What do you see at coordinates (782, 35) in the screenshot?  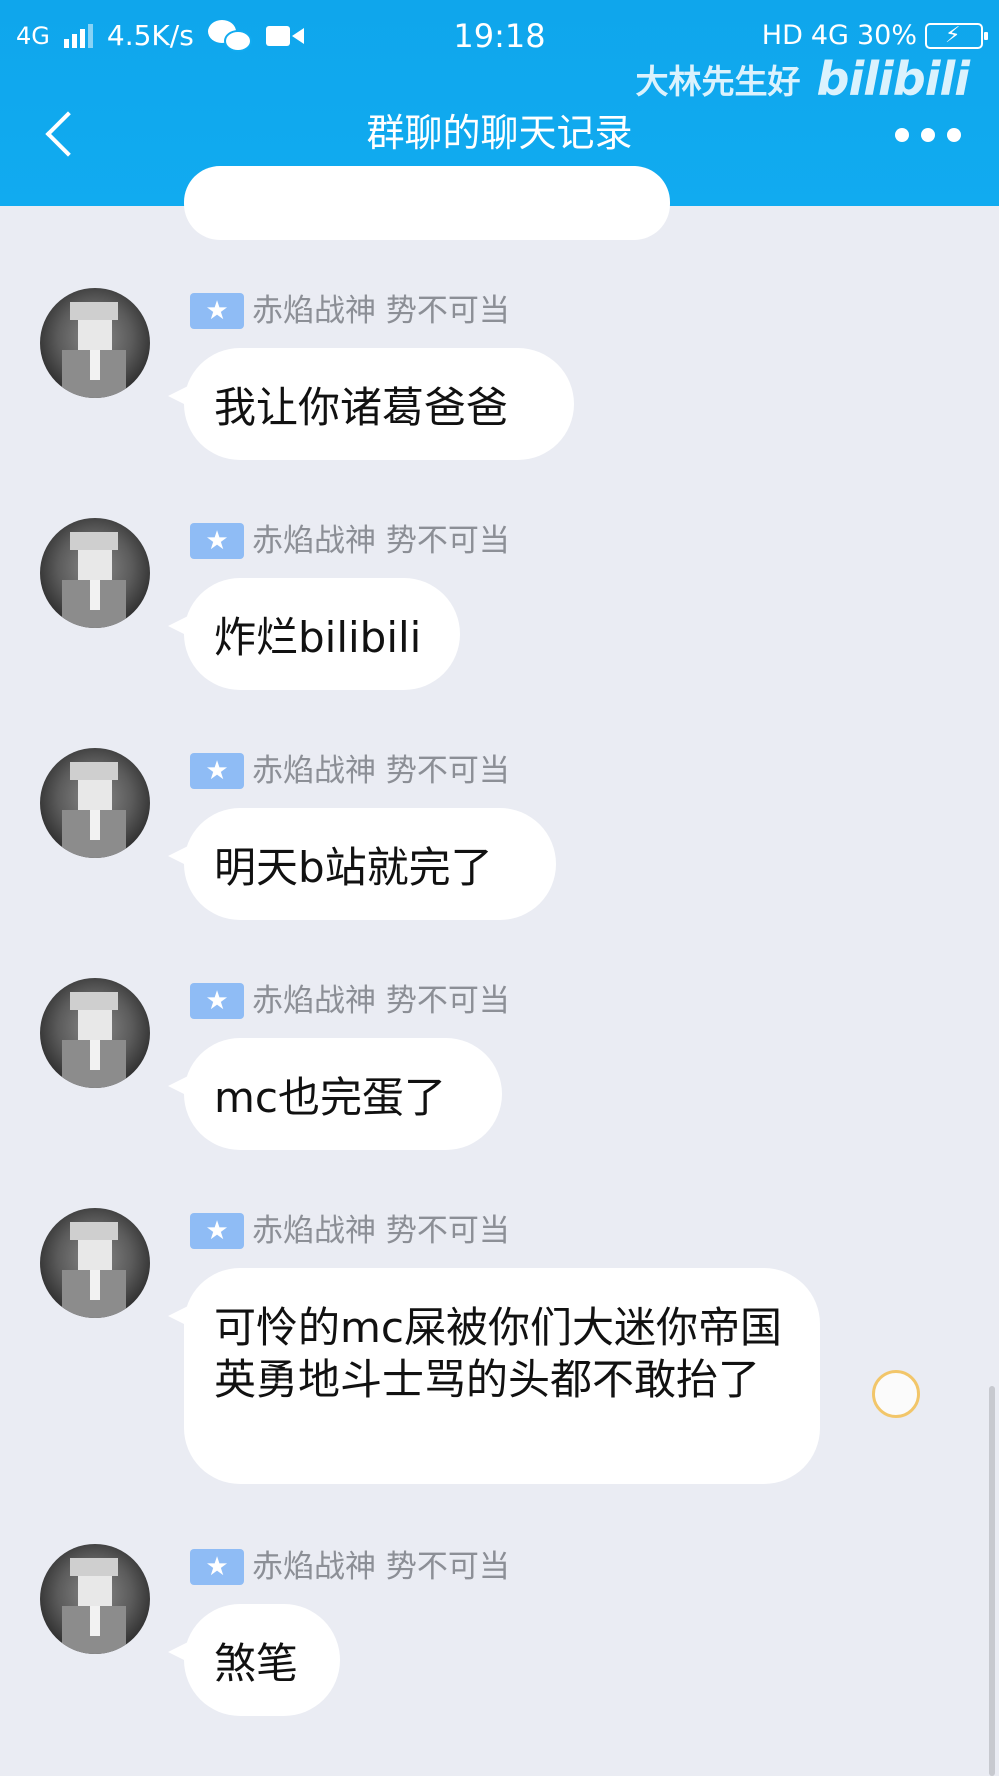 I see `hd-indicator: HD` at bounding box center [782, 35].